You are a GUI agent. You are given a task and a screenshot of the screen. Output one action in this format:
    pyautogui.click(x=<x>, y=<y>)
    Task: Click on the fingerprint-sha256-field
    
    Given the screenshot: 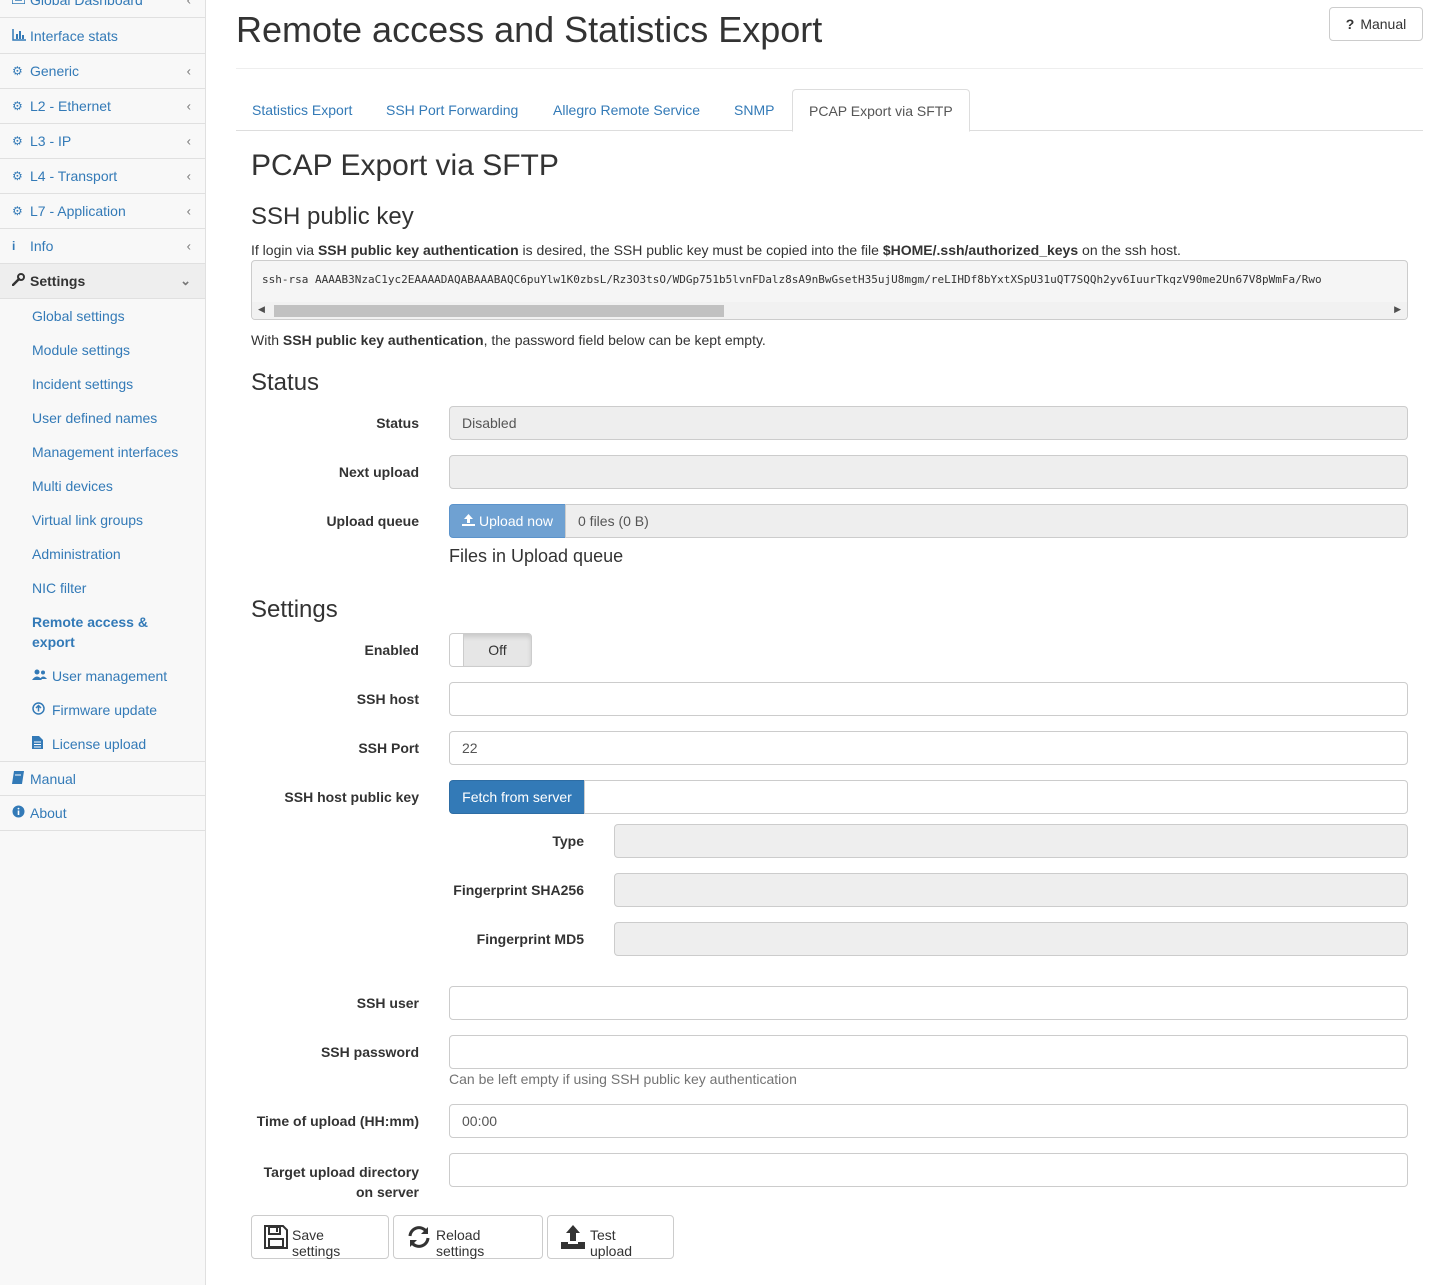 What is the action you would take?
    pyautogui.click(x=1011, y=890)
    